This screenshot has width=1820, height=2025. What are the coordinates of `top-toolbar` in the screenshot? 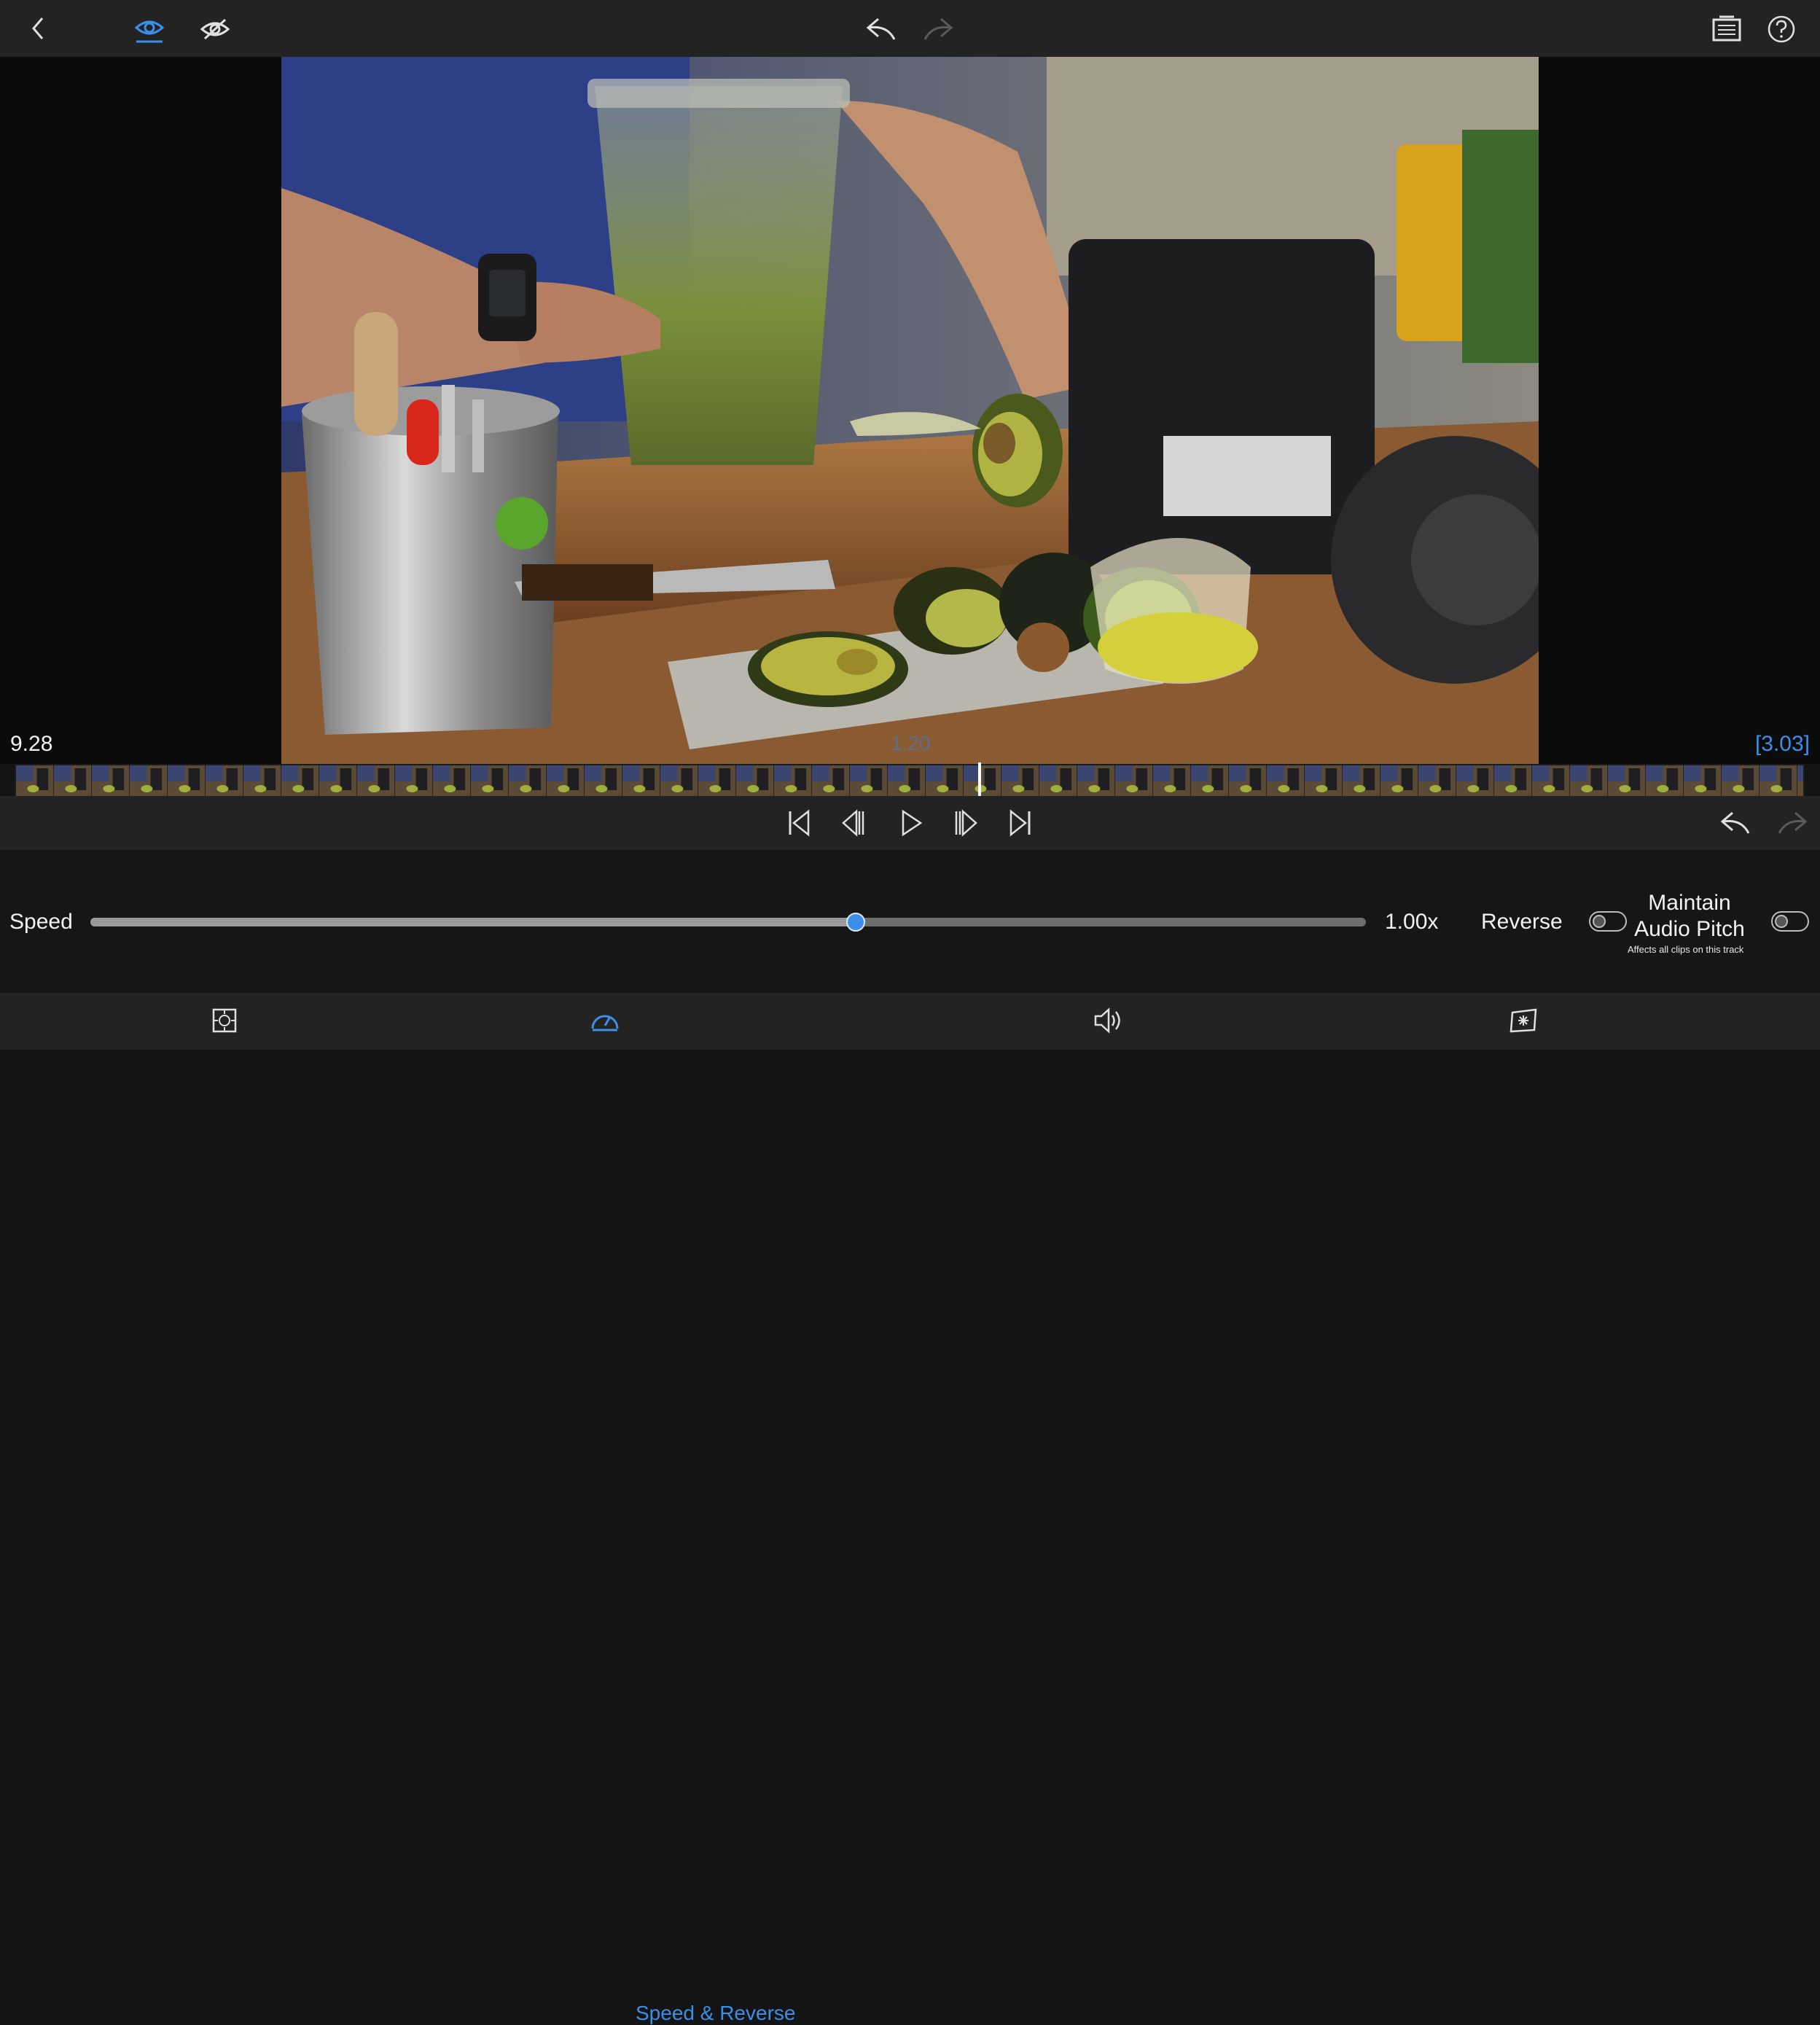 It's located at (910, 28).